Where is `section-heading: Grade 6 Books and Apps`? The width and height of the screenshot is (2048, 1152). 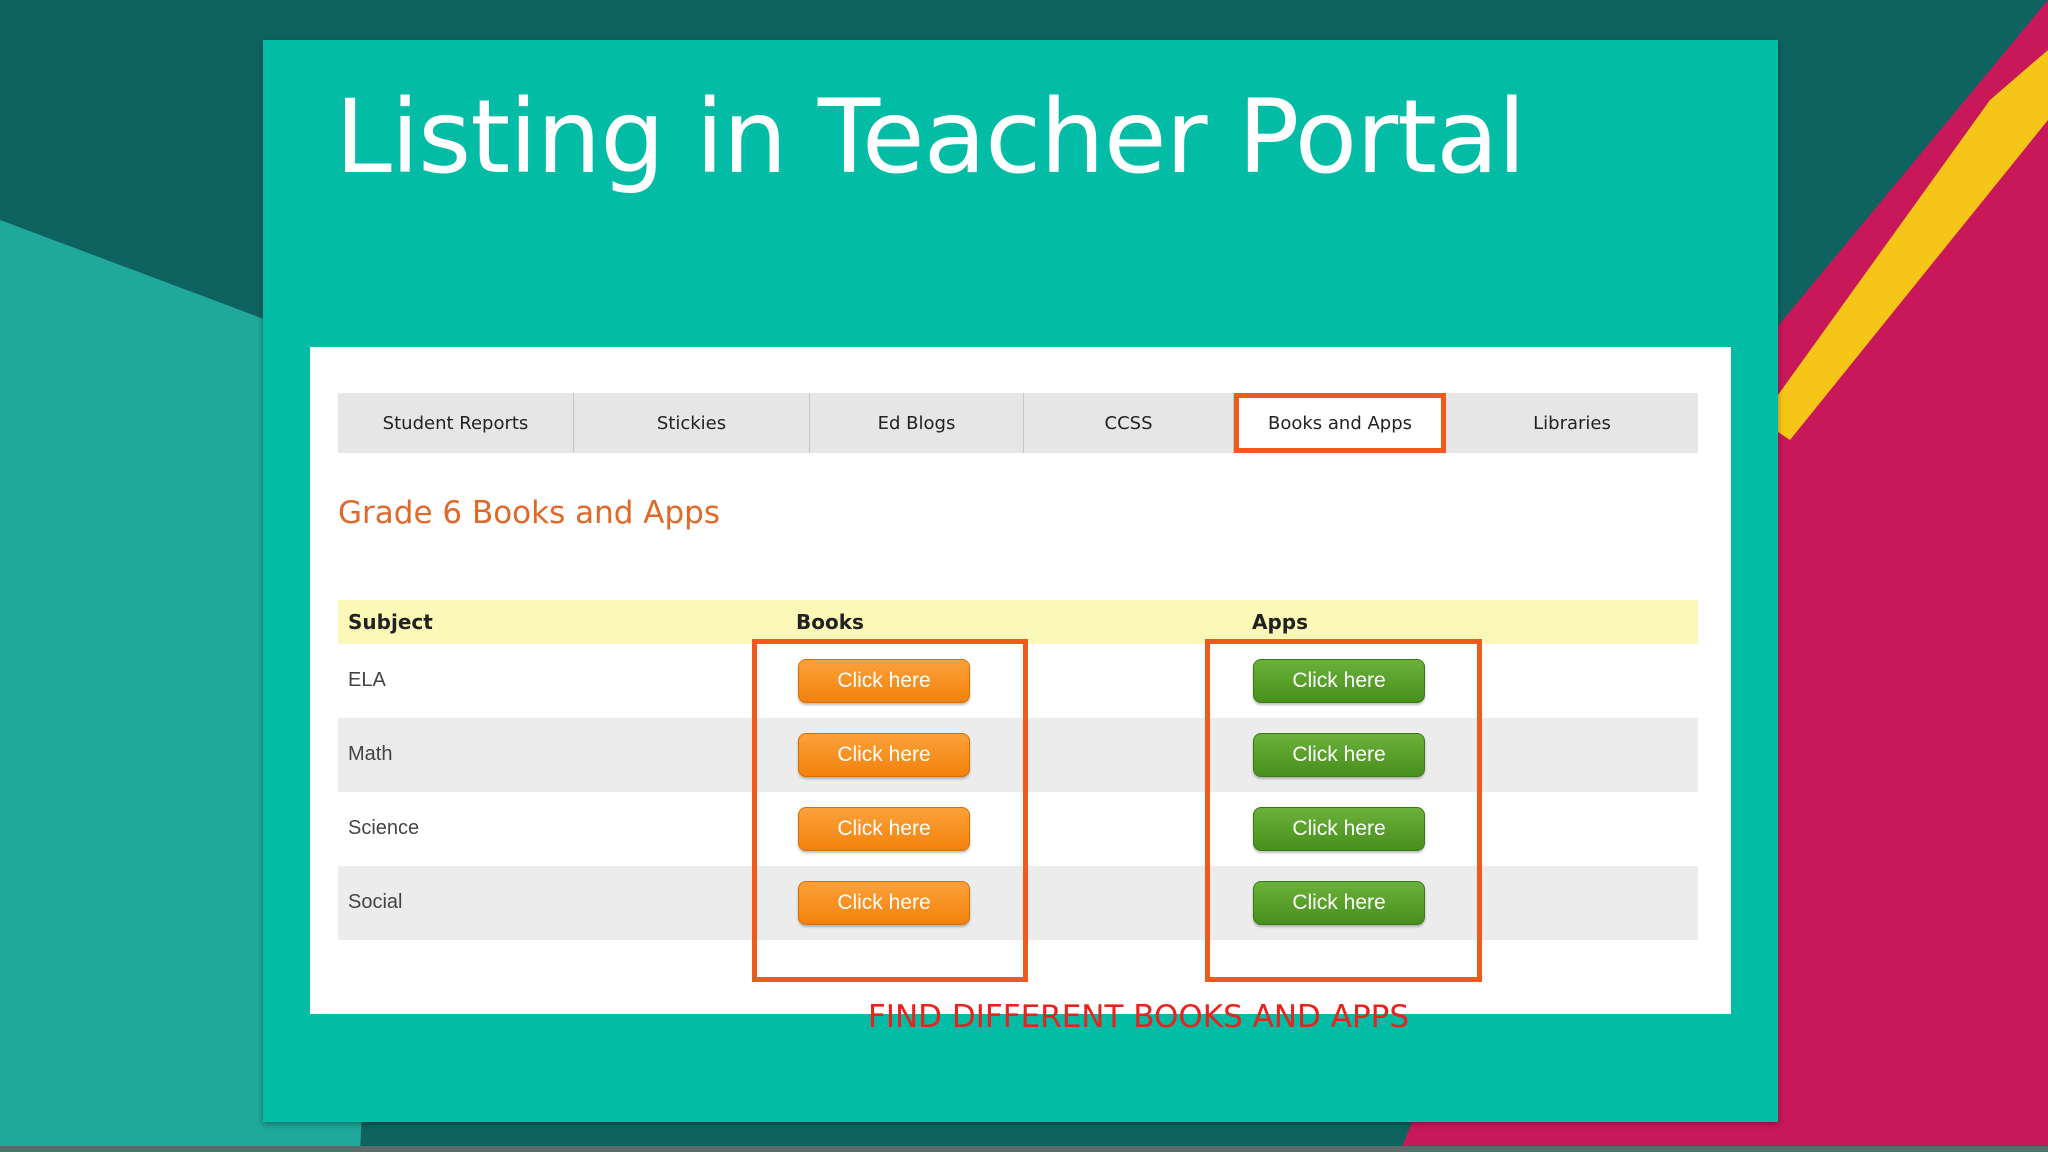
section-heading: Grade 6 Books and Apps is located at coordinates (529, 513).